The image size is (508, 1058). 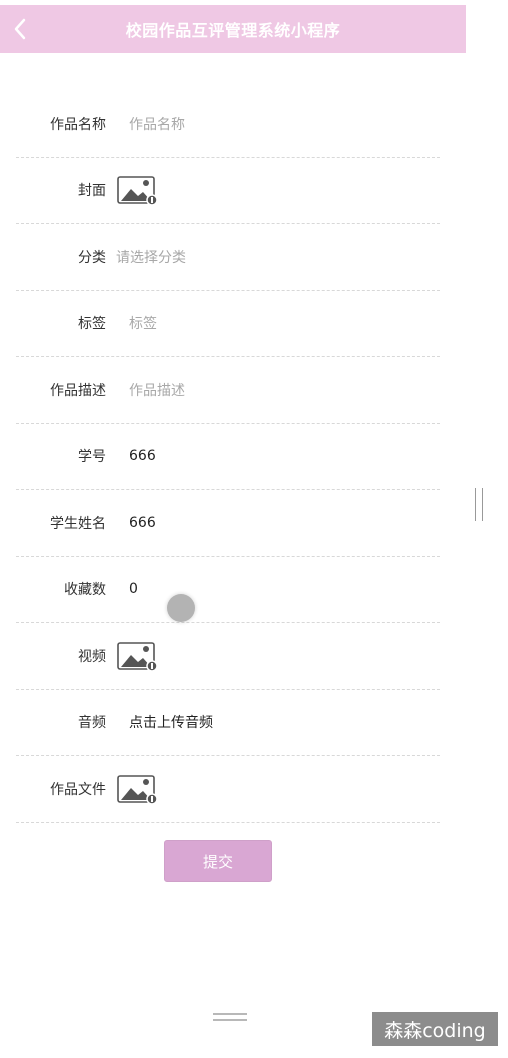 I want to click on work-name-input: 作品名称, so click(x=157, y=124).